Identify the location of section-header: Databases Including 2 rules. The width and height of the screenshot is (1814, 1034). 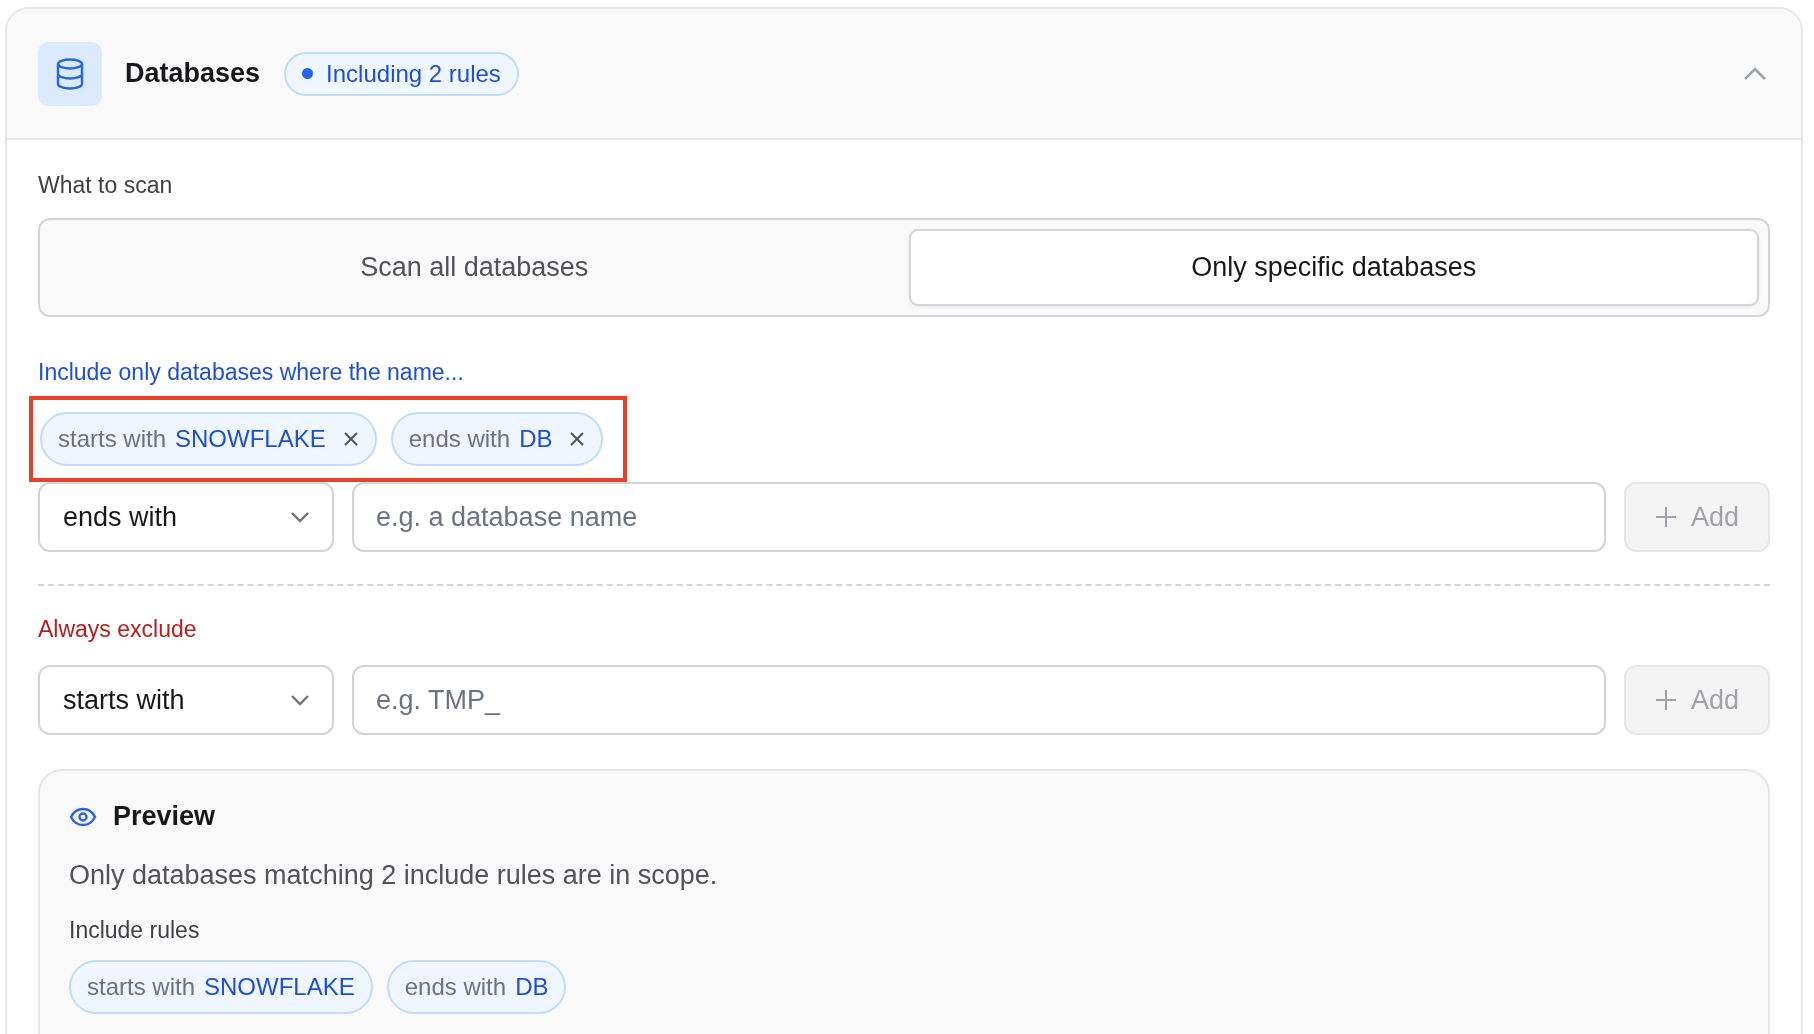
(904, 74).